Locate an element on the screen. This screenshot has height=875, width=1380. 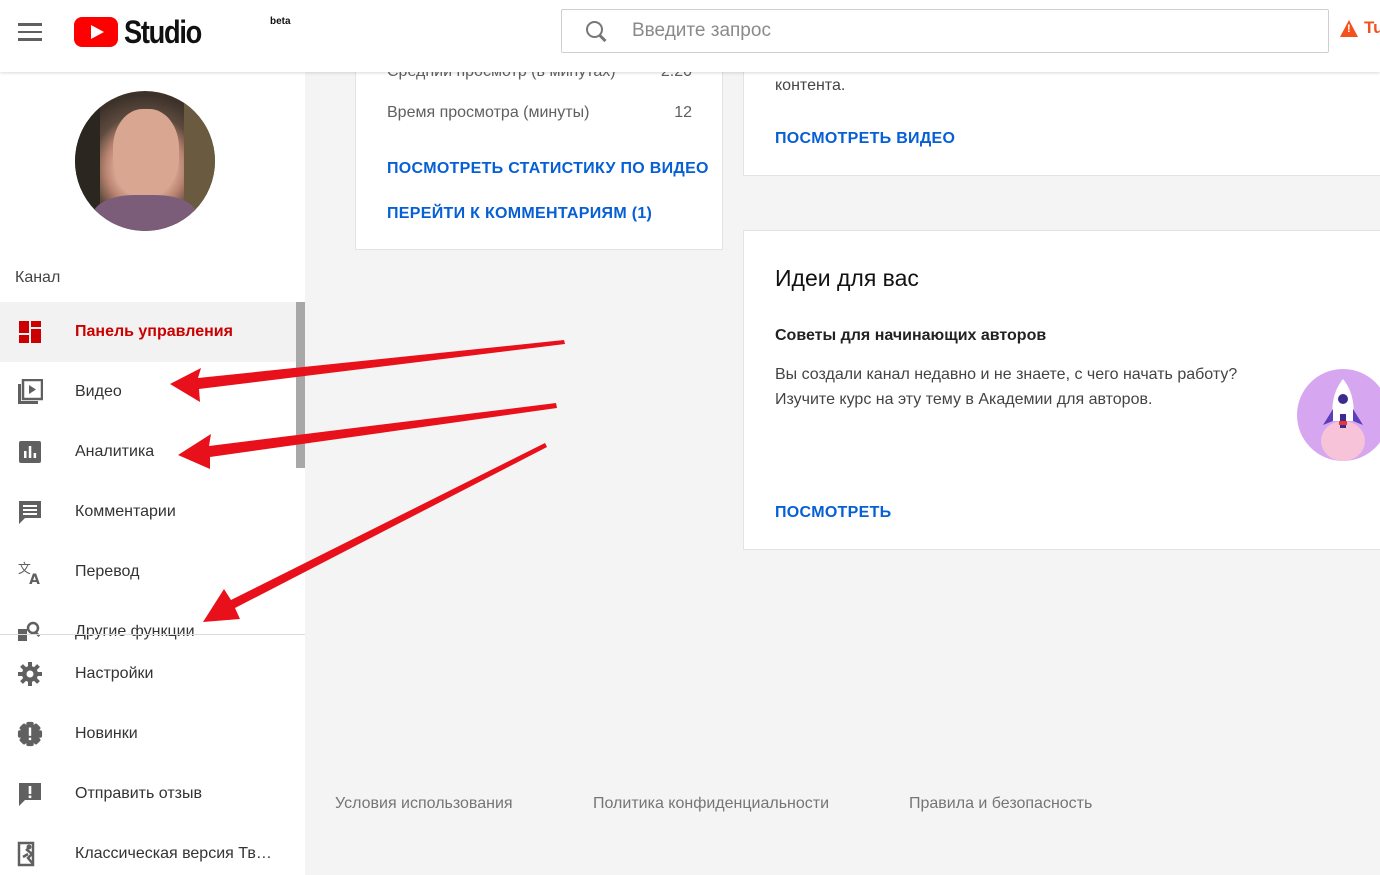
channel-section-label: Канал is located at coordinates (38, 277).